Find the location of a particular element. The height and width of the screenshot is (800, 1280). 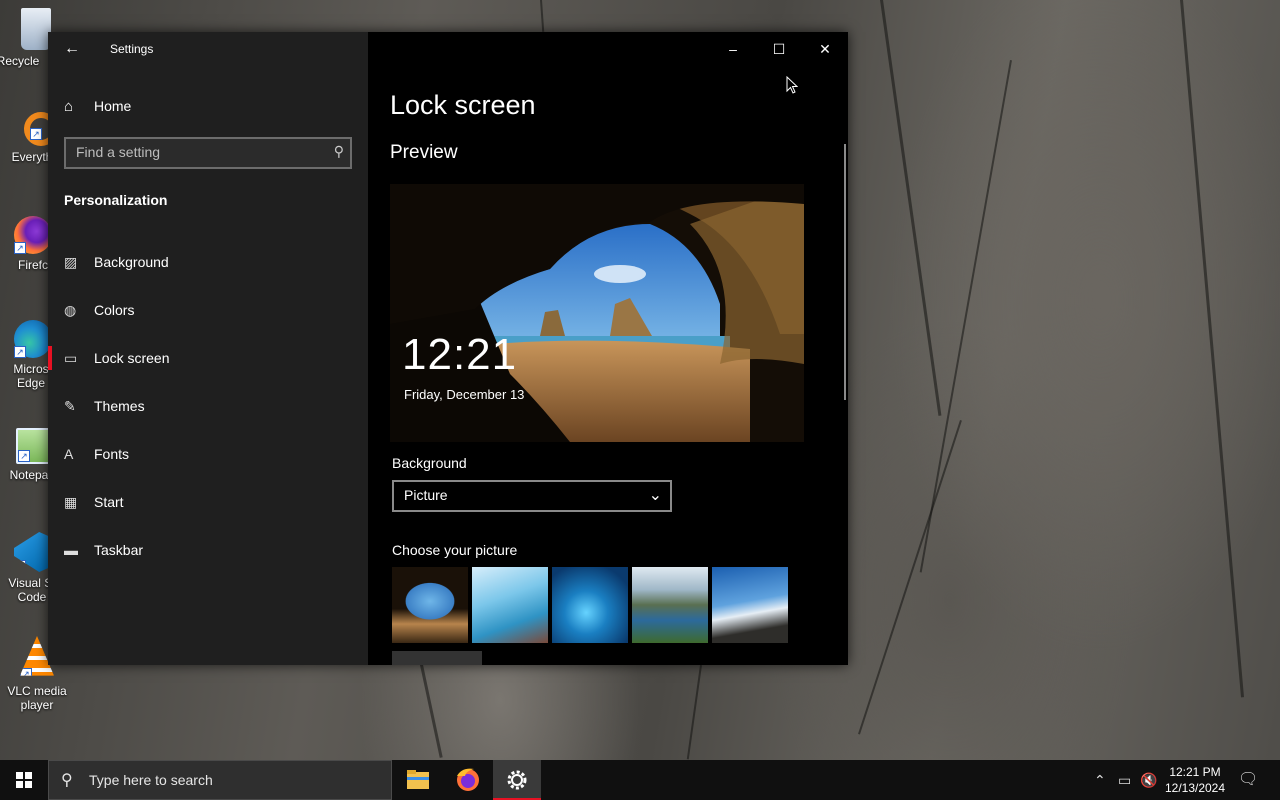

choose-picture-label: Choose your picture is located at coordinates (455, 550).